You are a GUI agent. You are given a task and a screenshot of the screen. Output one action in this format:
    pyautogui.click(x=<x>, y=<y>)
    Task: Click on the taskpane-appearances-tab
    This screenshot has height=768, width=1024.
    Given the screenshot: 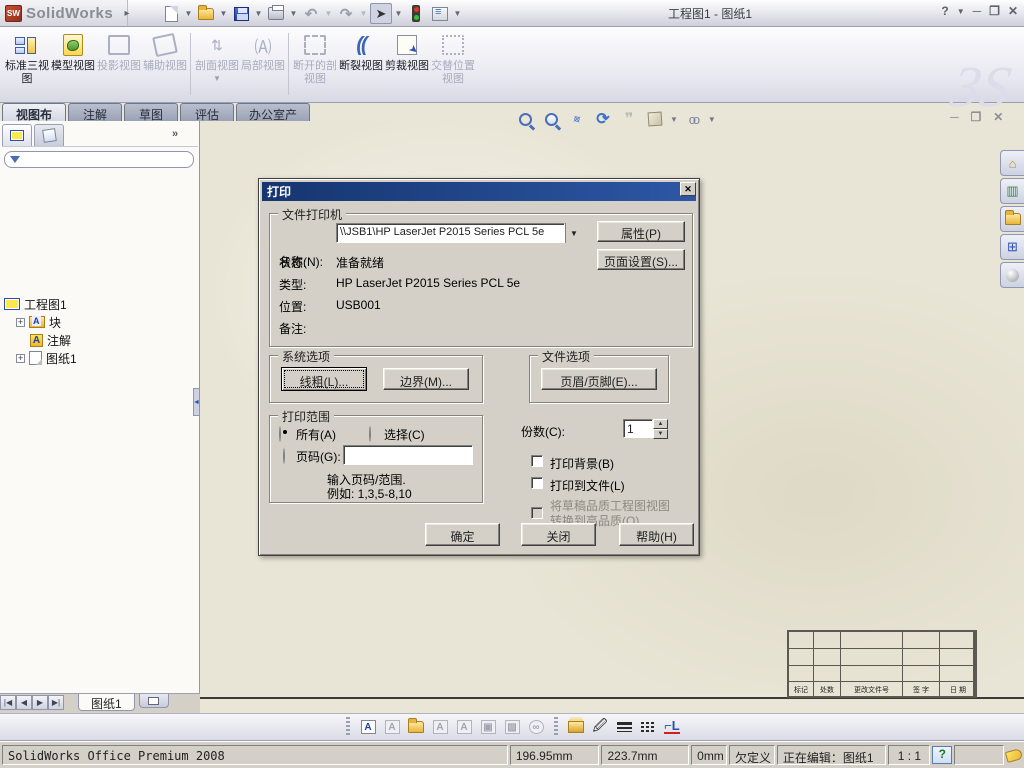 What is the action you would take?
    pyautogui.click(x=1012, y=275)
    